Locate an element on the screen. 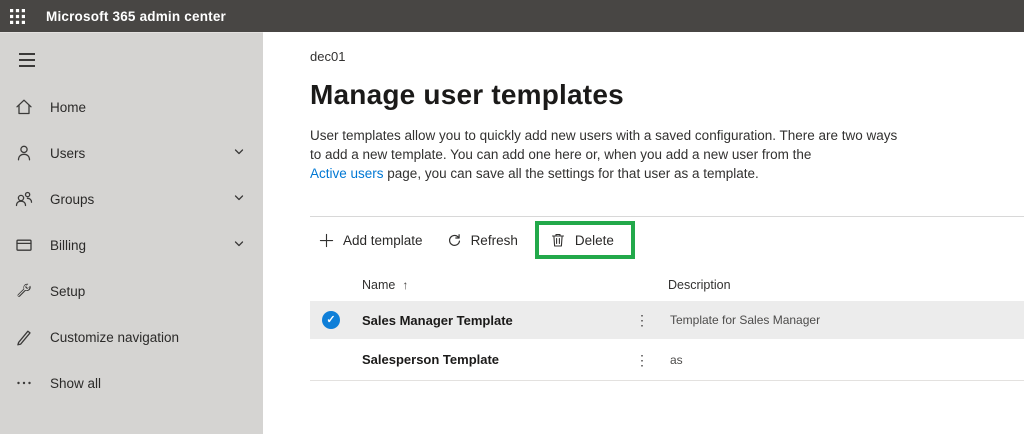 The width and height of the screenshot is (1024, 434). sidebar-item-billing: Billing is located at coordinates (131, 245).